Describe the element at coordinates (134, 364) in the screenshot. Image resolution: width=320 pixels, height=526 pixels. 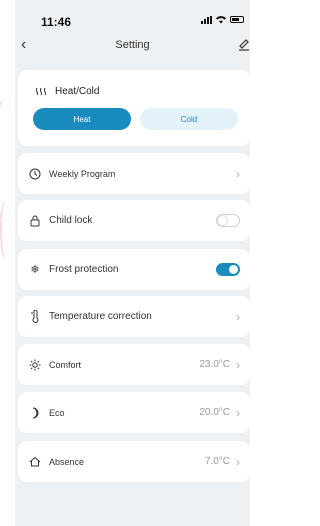
I see `comfort-row: Comfort 23.0°C ›` at that location.